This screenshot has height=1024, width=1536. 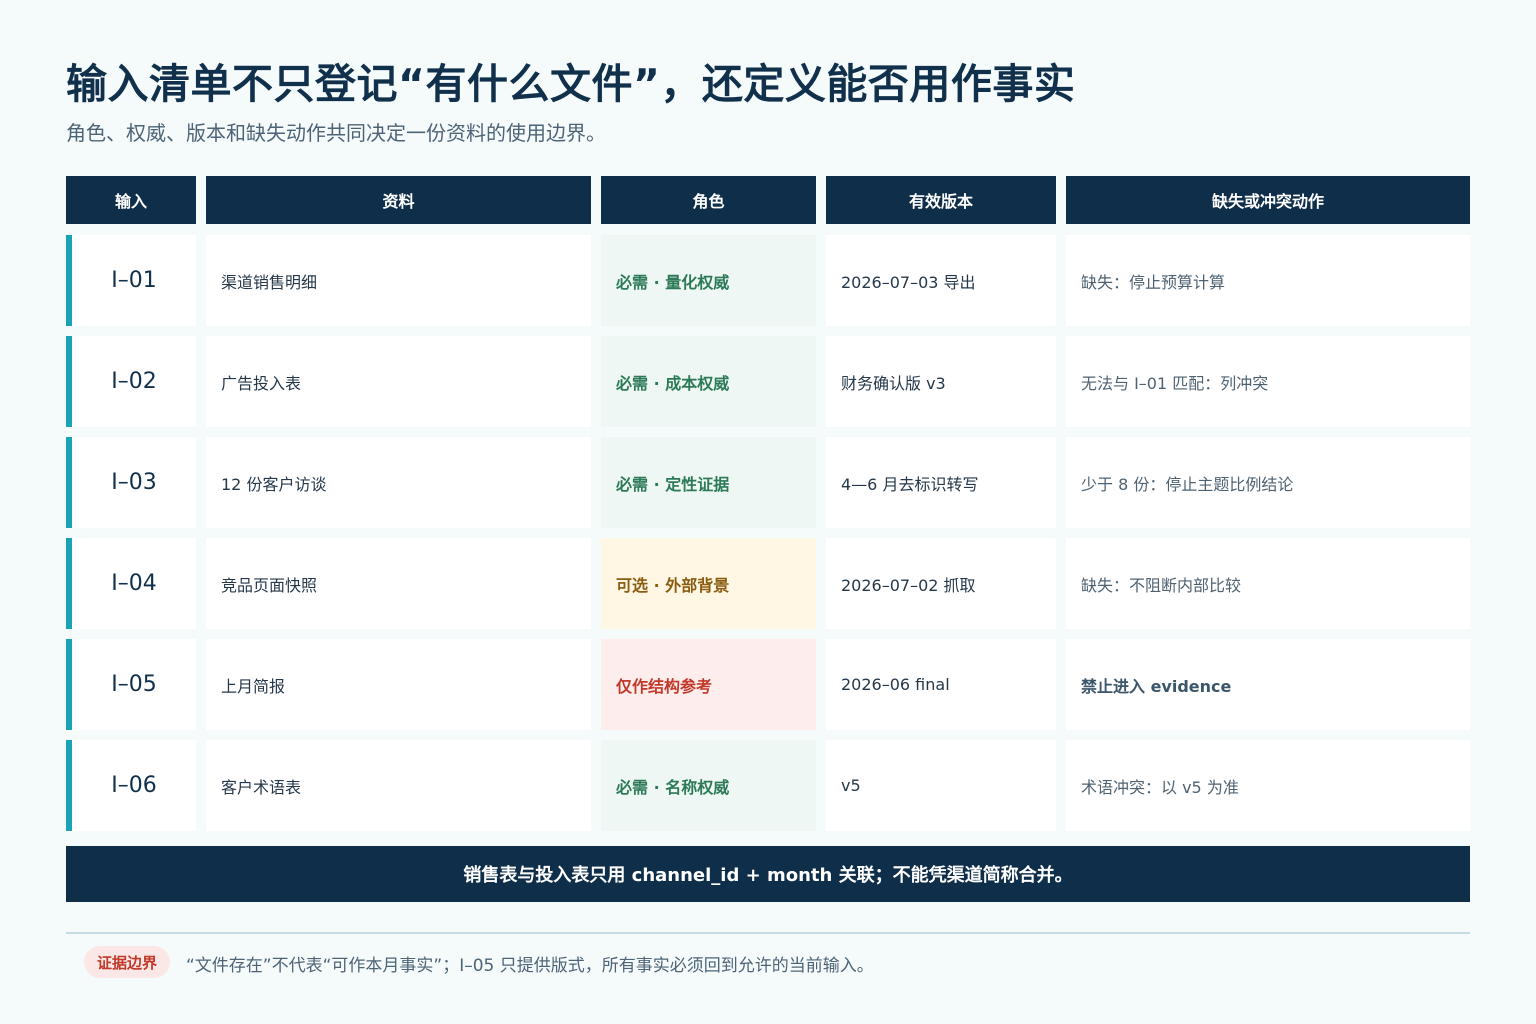 What do you see at coordinates (571, 84) in the screenshot?
I see `page-title: 输入清单不只登记“有什么文件”，还定义能否用作事实` at bounding box center [571, 84].